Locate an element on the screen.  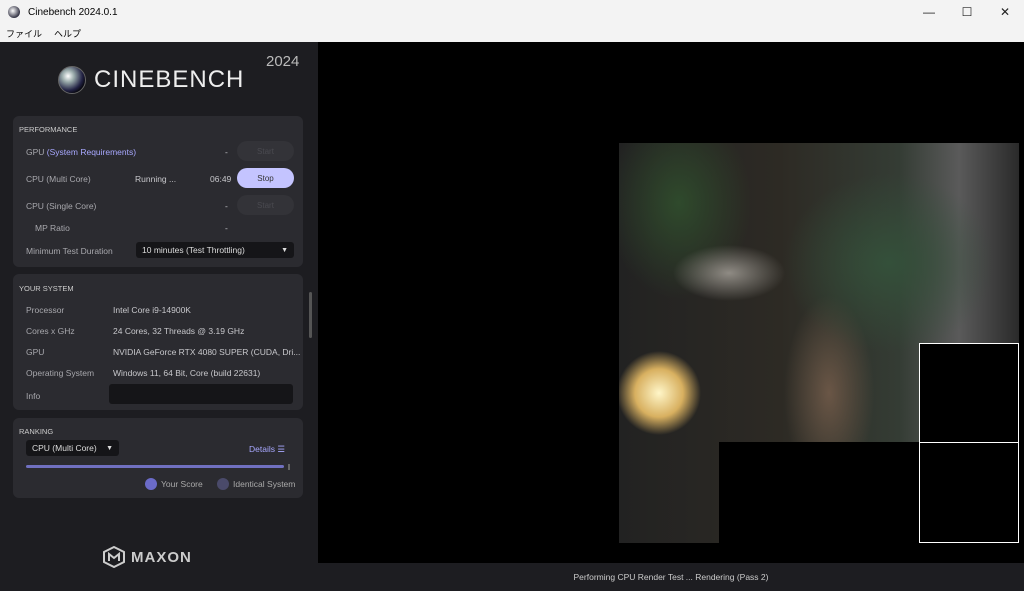
menu-bar: ファイル ヘルプ is located at coordinates (512, 33).